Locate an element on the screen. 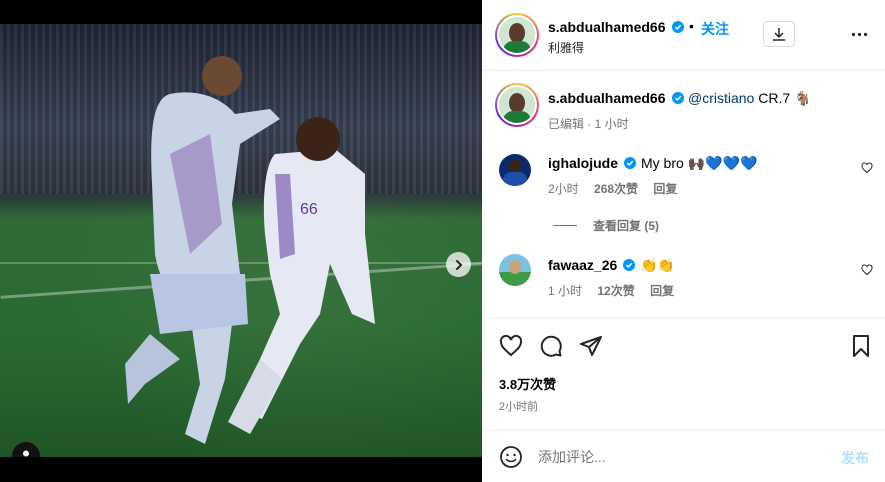  comment-text: 👏👏 is located at coordinates (657, 265).